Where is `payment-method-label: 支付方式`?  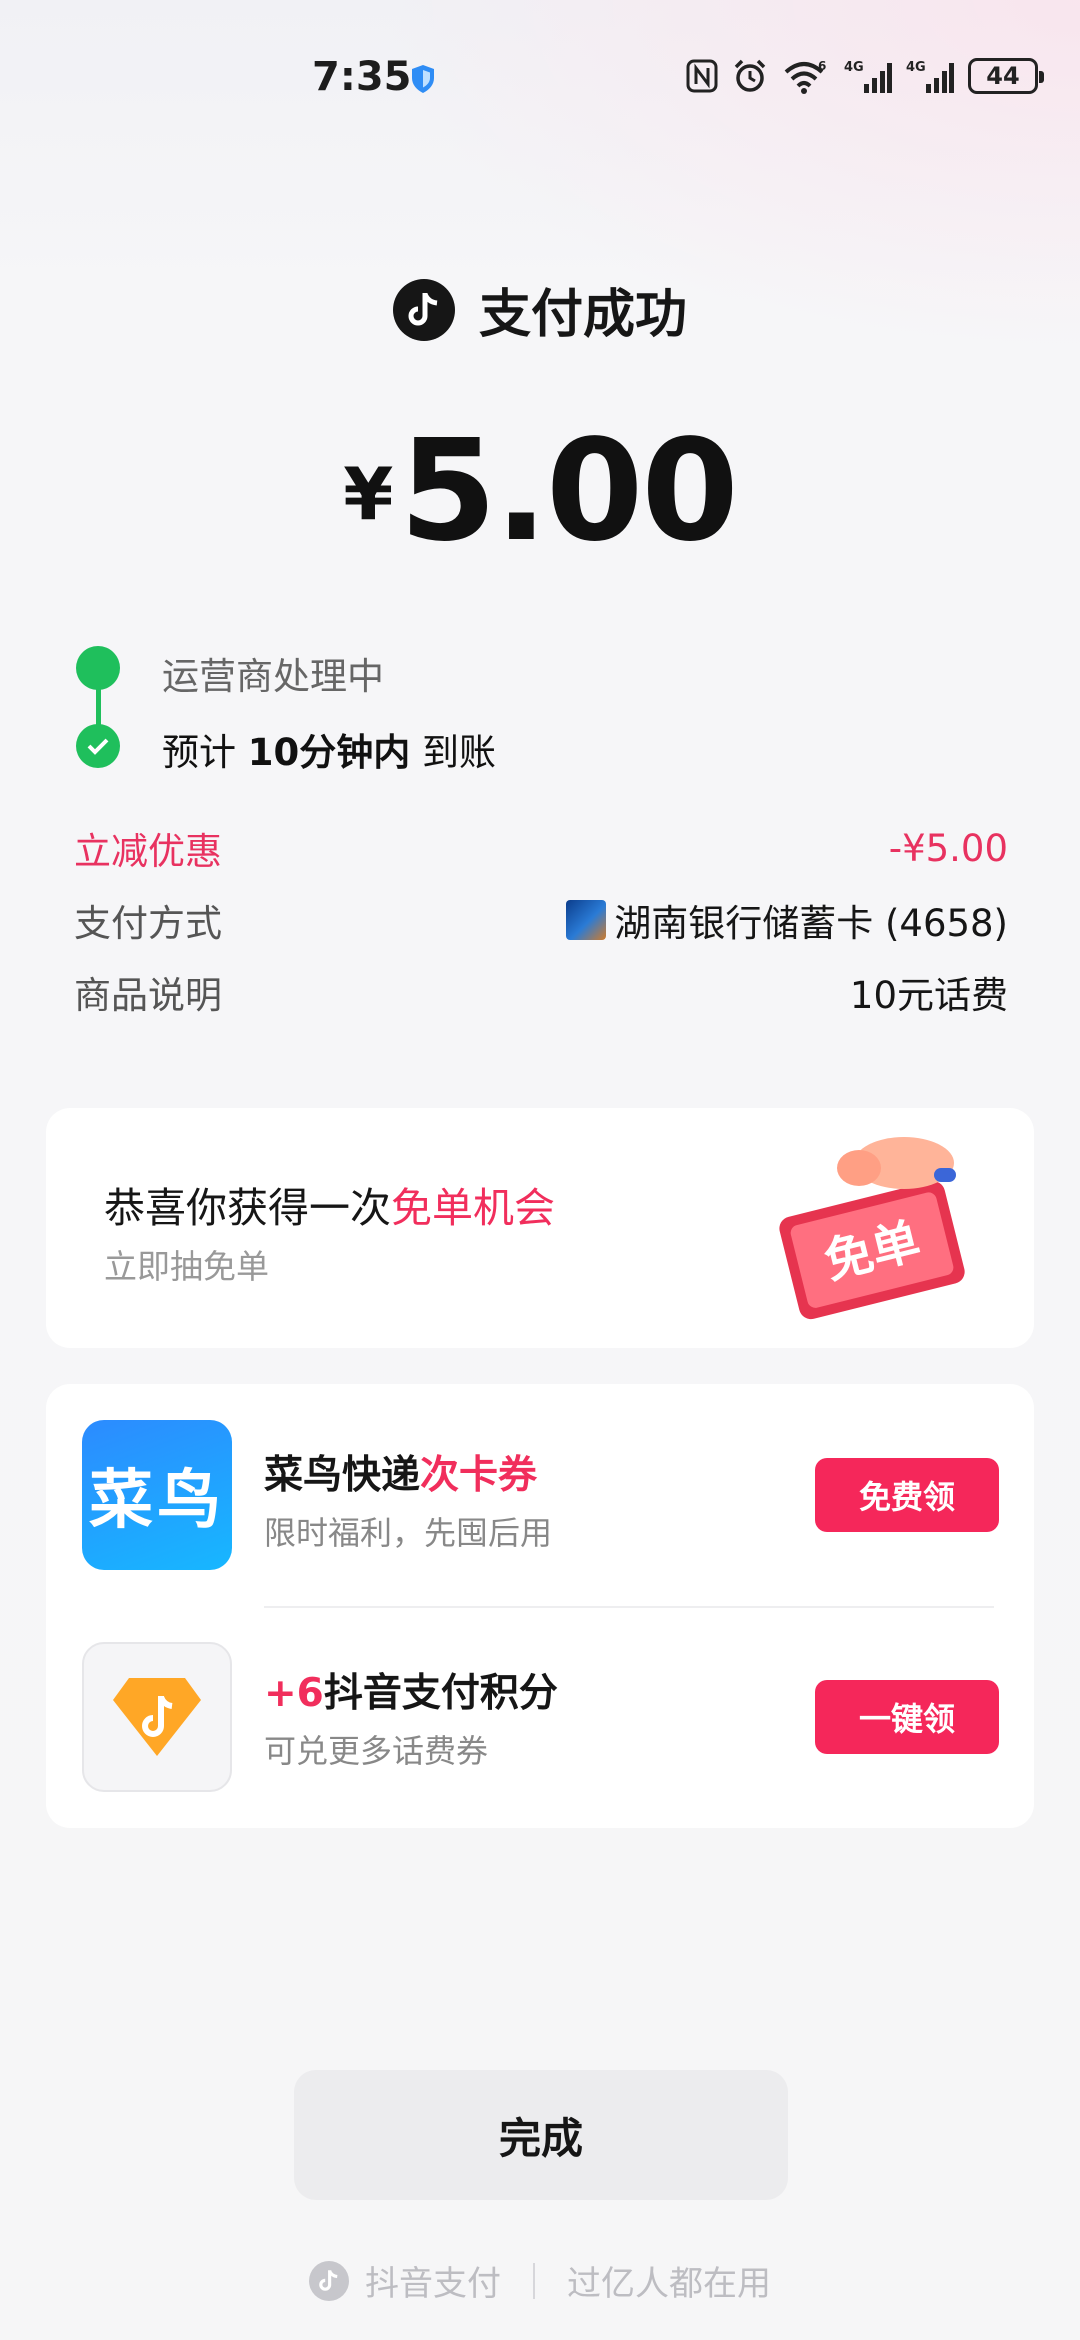 payment-method-label: 支付方式 is located at coordinates (148, 923).